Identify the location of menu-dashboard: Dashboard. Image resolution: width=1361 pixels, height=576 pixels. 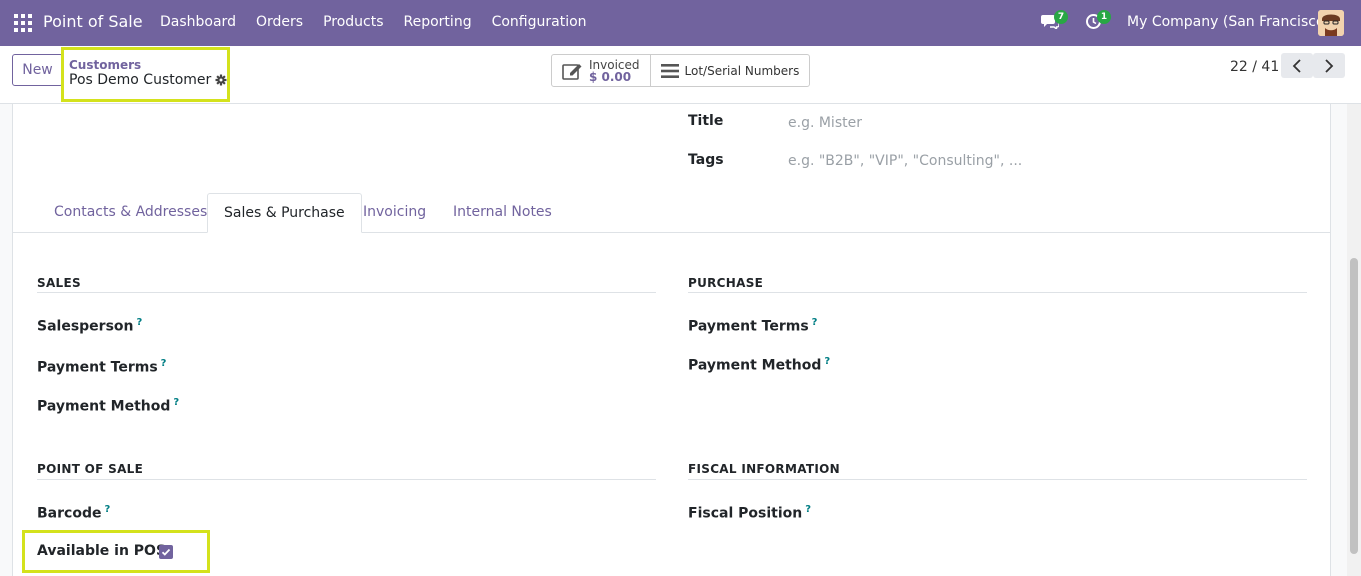
(198, 22).